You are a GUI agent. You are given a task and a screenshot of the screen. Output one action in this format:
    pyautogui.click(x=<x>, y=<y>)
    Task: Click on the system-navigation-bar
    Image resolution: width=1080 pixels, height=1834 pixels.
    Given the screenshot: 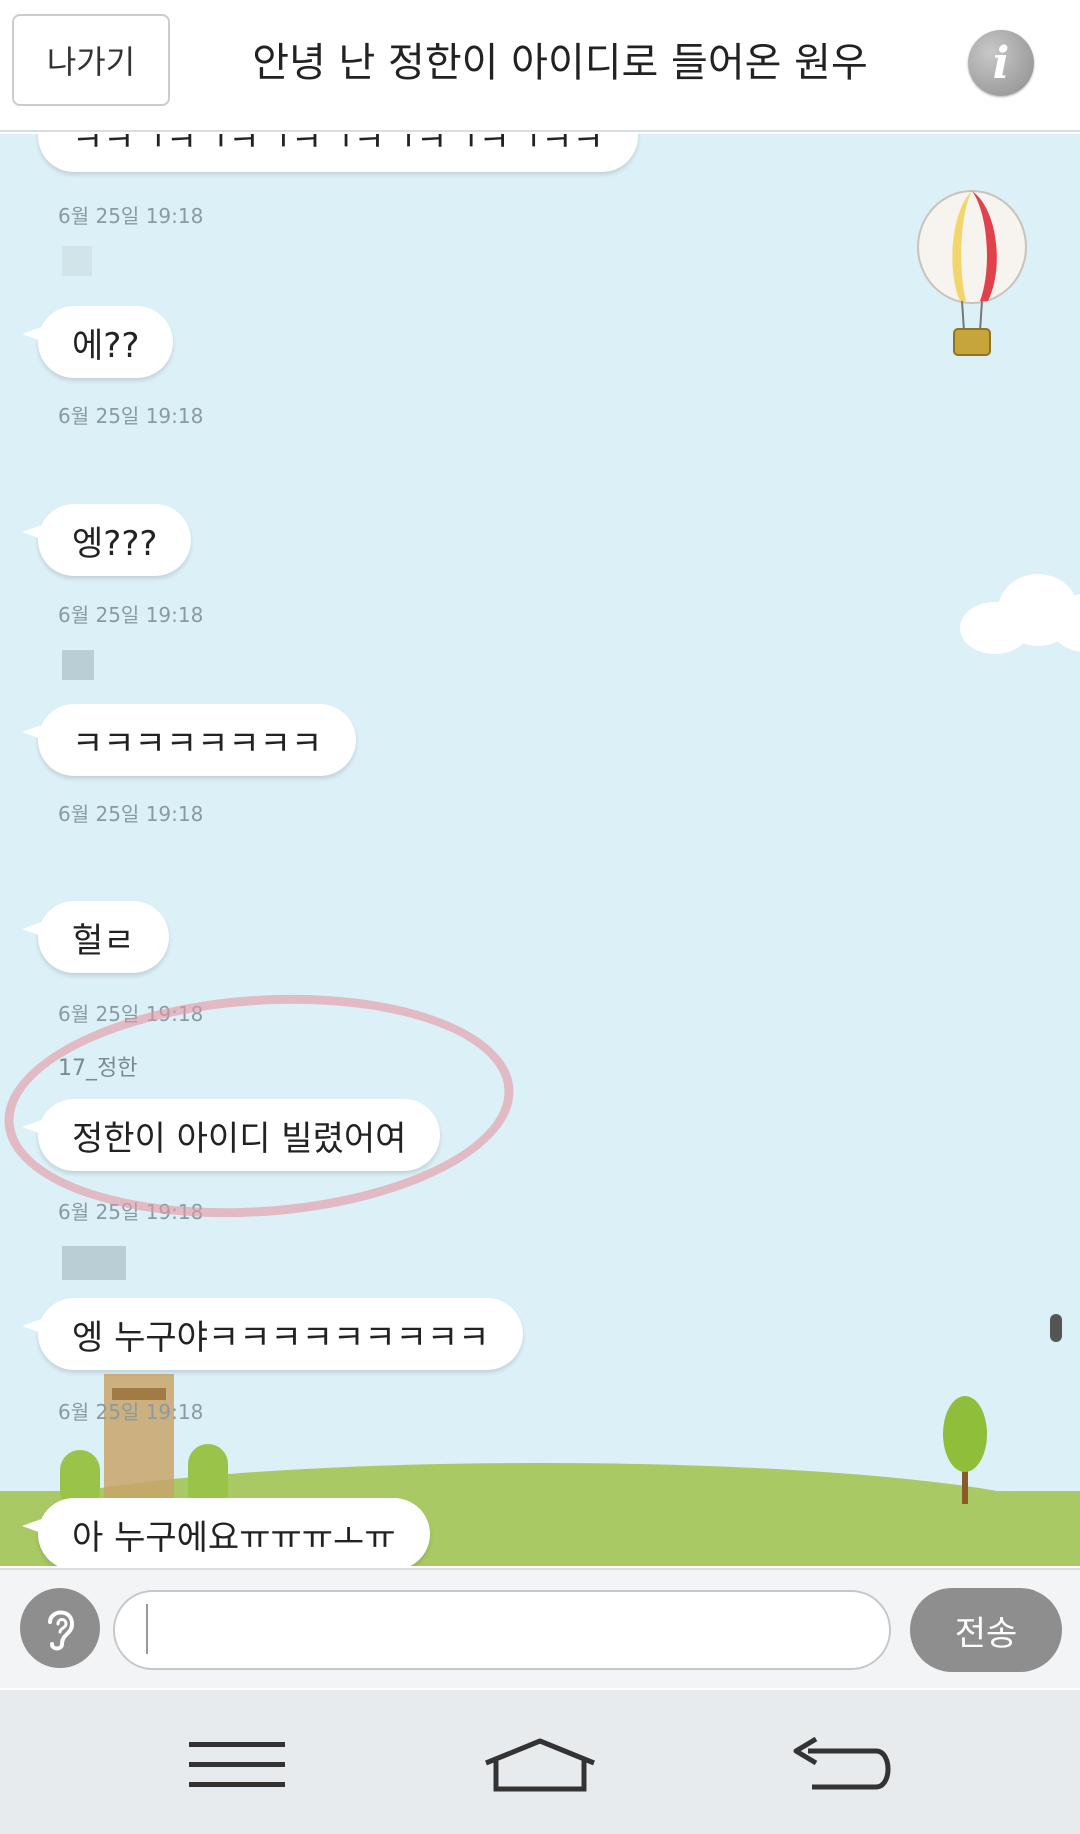 What is the action you would take?
    pyautogui.click(x=540, y=1762)
    